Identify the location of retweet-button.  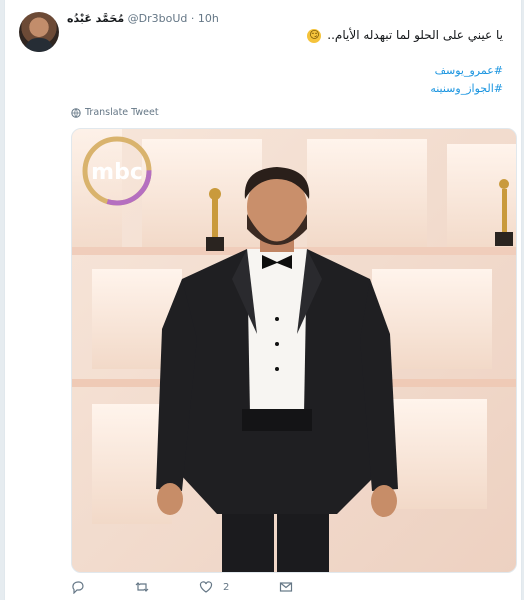
(142, 587).